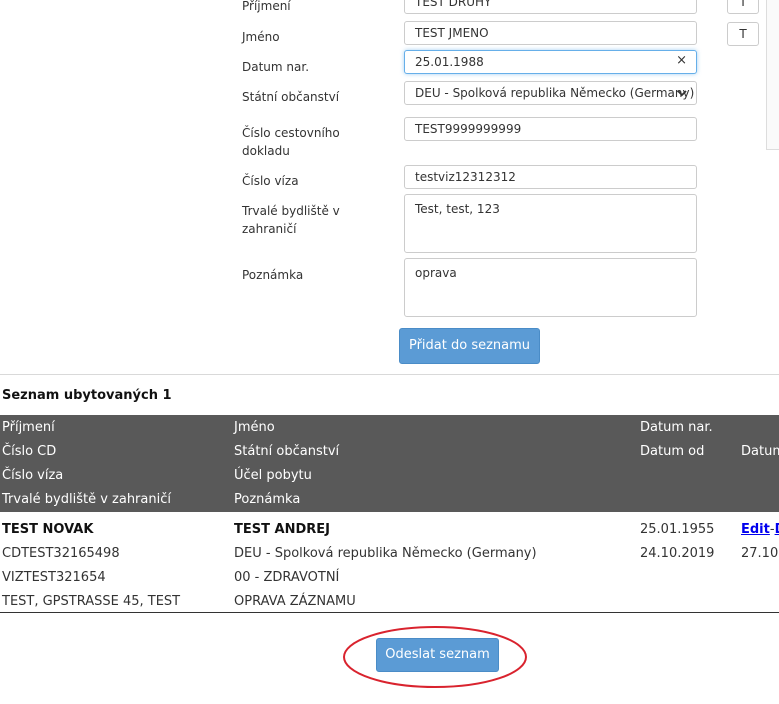 Image resolution: width=779 pixels, height=704 pixels. What do you see at coordinates (389, 612) in the screenshot?
I see `table-bottom-border` at bounding box center [389, 612].